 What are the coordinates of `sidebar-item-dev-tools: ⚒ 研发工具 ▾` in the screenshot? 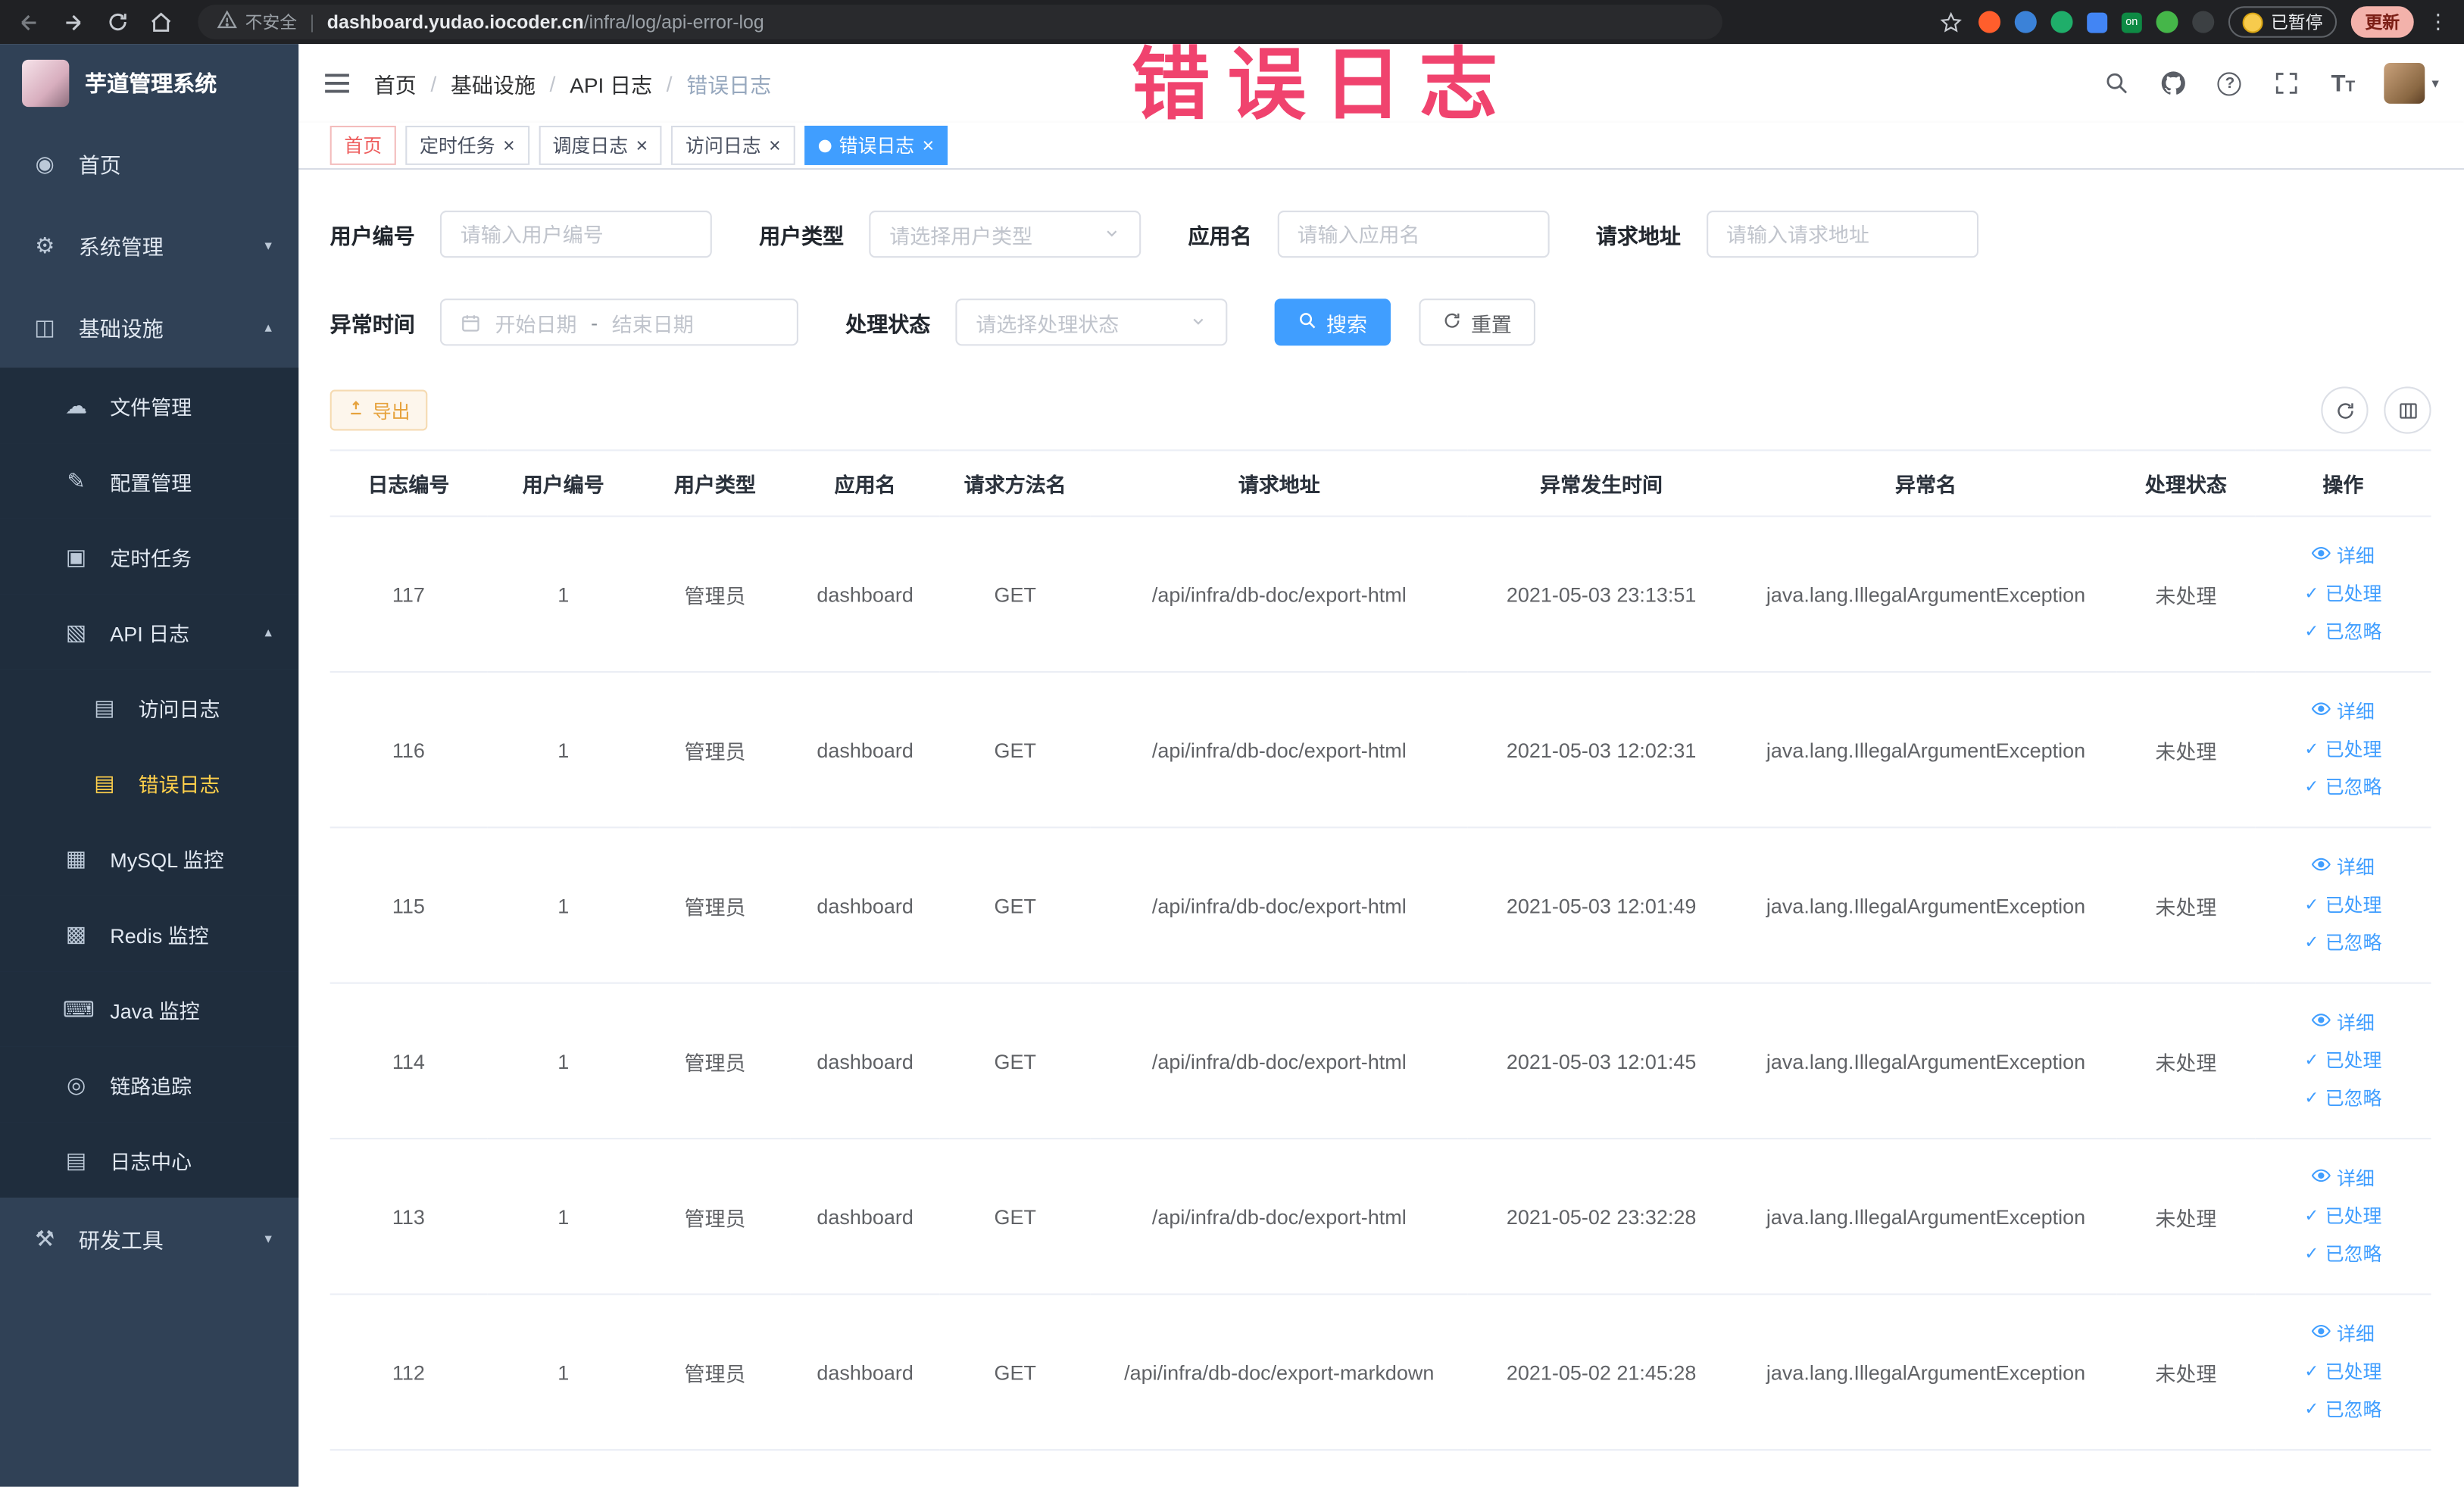 It's located at (149, 1238).